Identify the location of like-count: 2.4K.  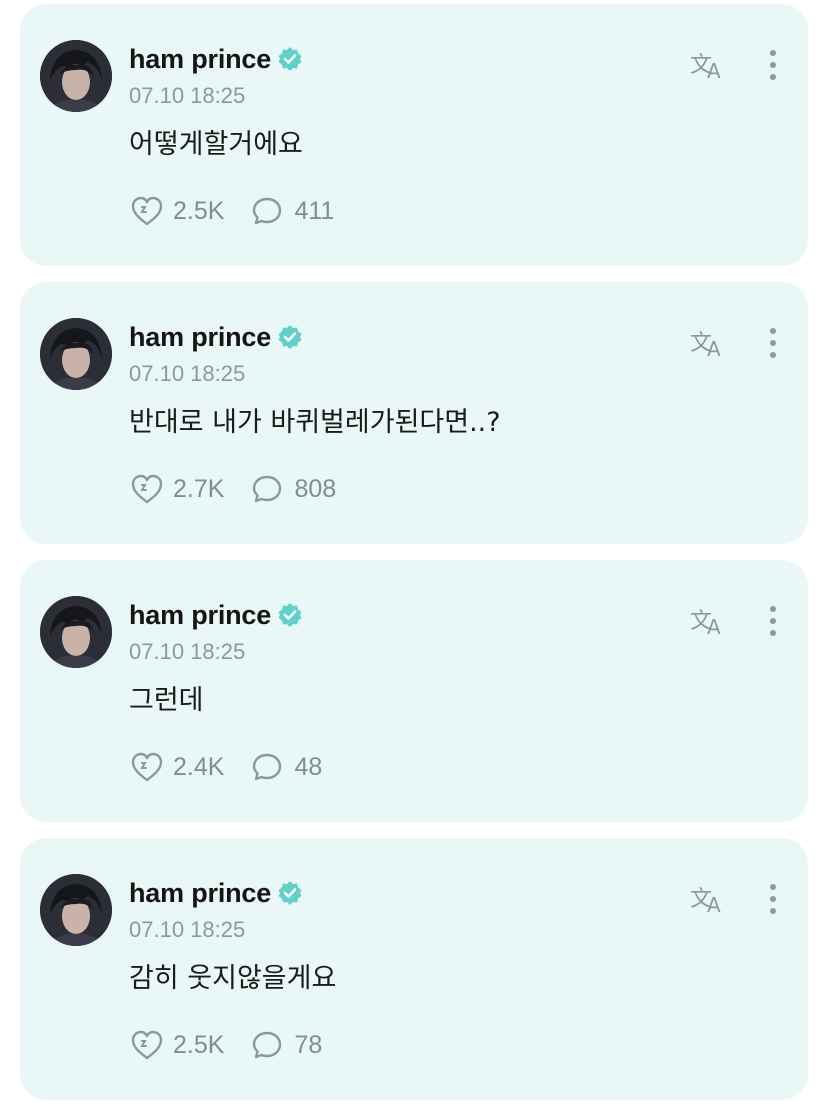
(199, 766).